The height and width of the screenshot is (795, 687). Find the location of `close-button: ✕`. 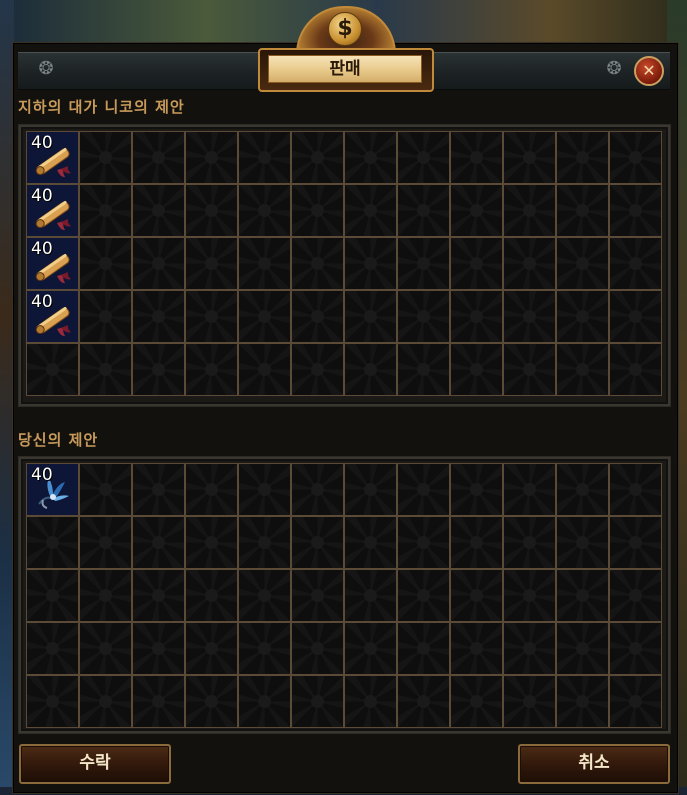

close-button: ✕ is located at coordinates (649, 71).